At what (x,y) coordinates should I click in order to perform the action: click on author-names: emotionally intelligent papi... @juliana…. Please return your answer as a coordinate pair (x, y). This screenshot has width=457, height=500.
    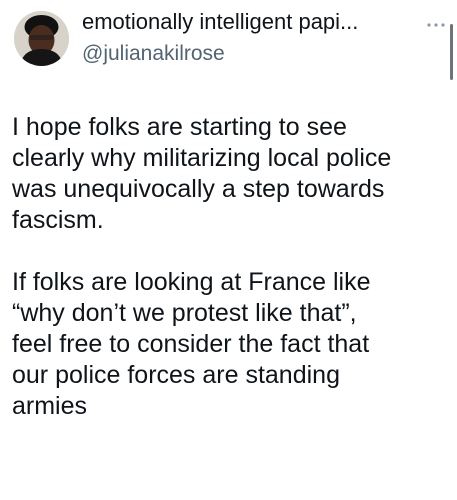
    Looking at the image, I should click on (254, 38).